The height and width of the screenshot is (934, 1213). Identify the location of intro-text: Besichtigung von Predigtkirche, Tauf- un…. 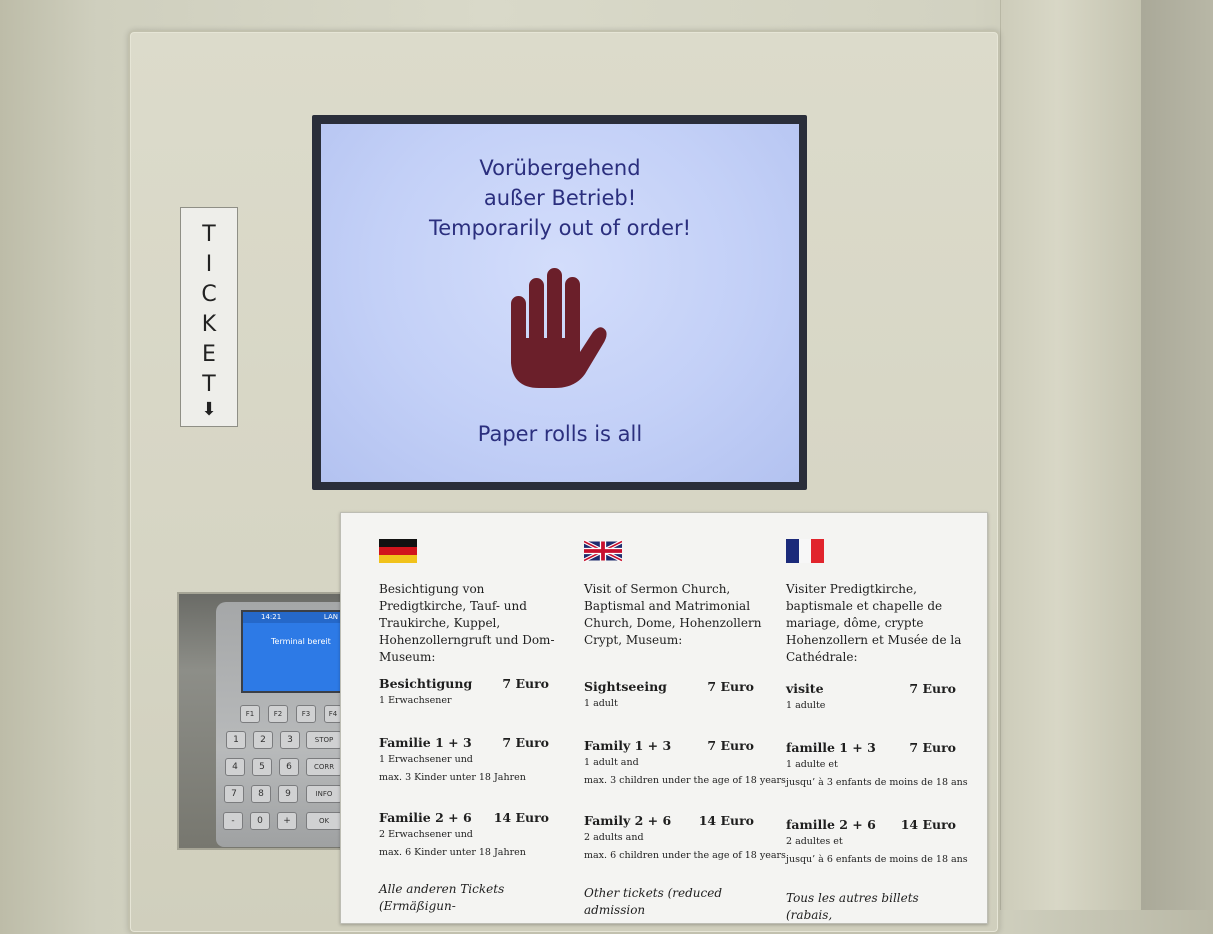
(467, 623).